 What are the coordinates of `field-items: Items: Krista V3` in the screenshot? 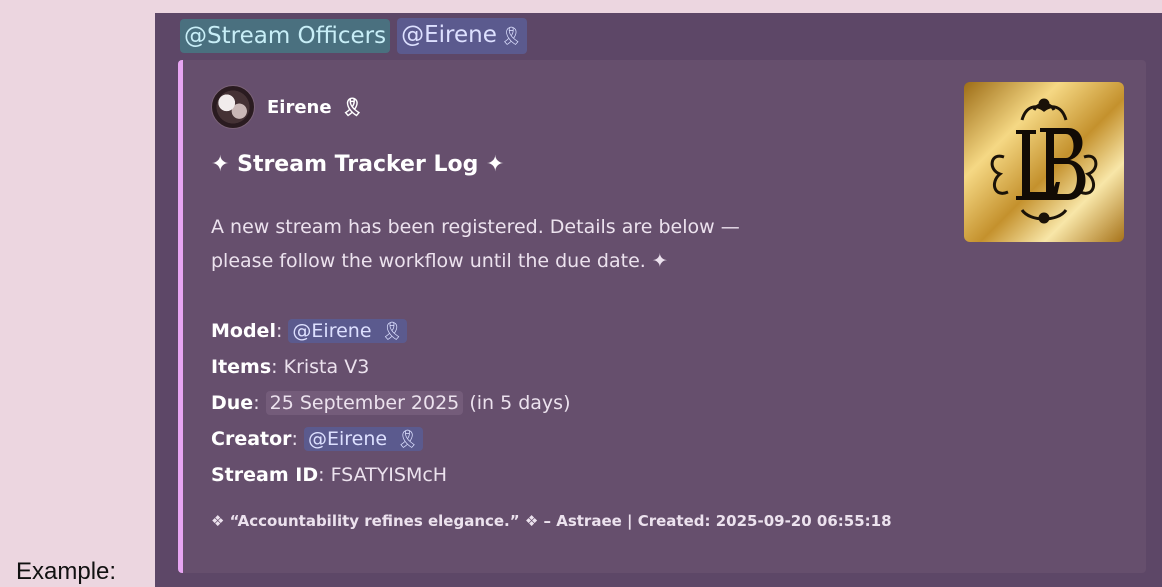 It's located at (290, 367).